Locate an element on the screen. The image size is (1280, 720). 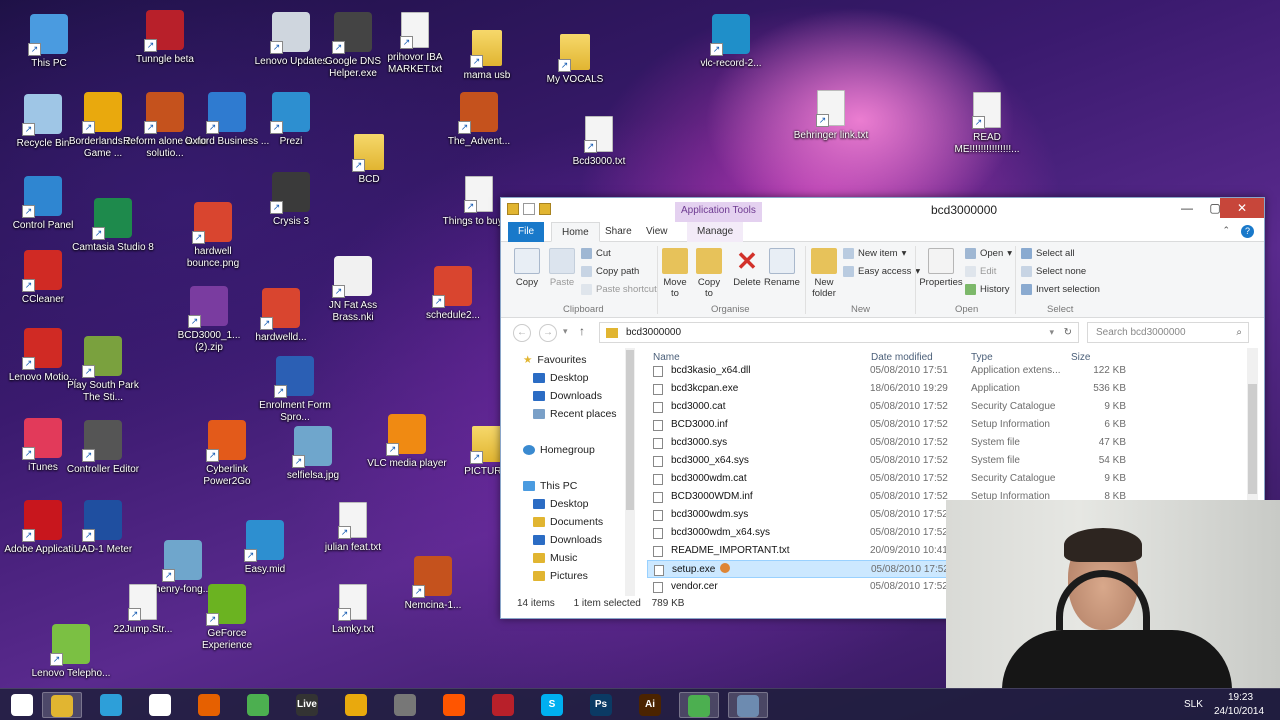
nav-homegroup: Homegroup is located at coordinates (559, 450).